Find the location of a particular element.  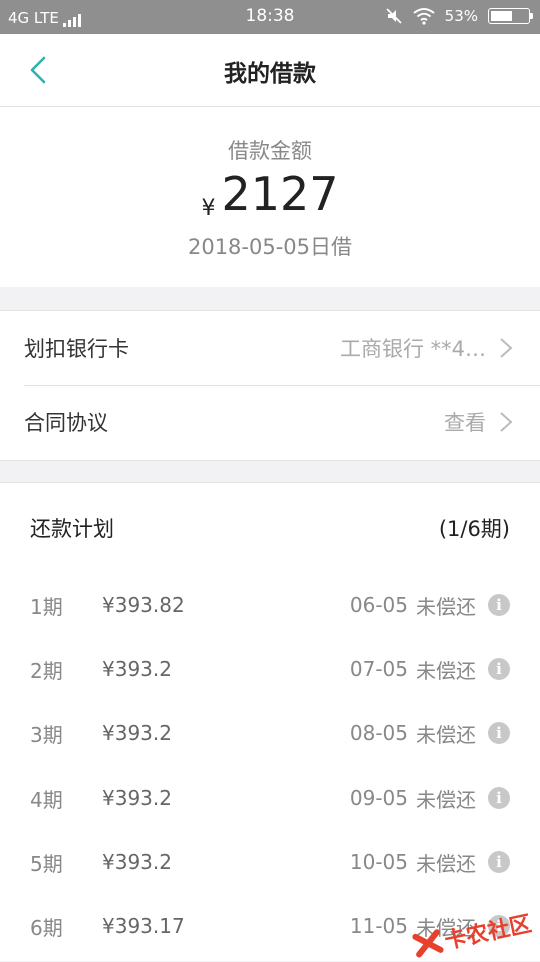

currency-symbol: ¥ is located at coordinates (208, 208).